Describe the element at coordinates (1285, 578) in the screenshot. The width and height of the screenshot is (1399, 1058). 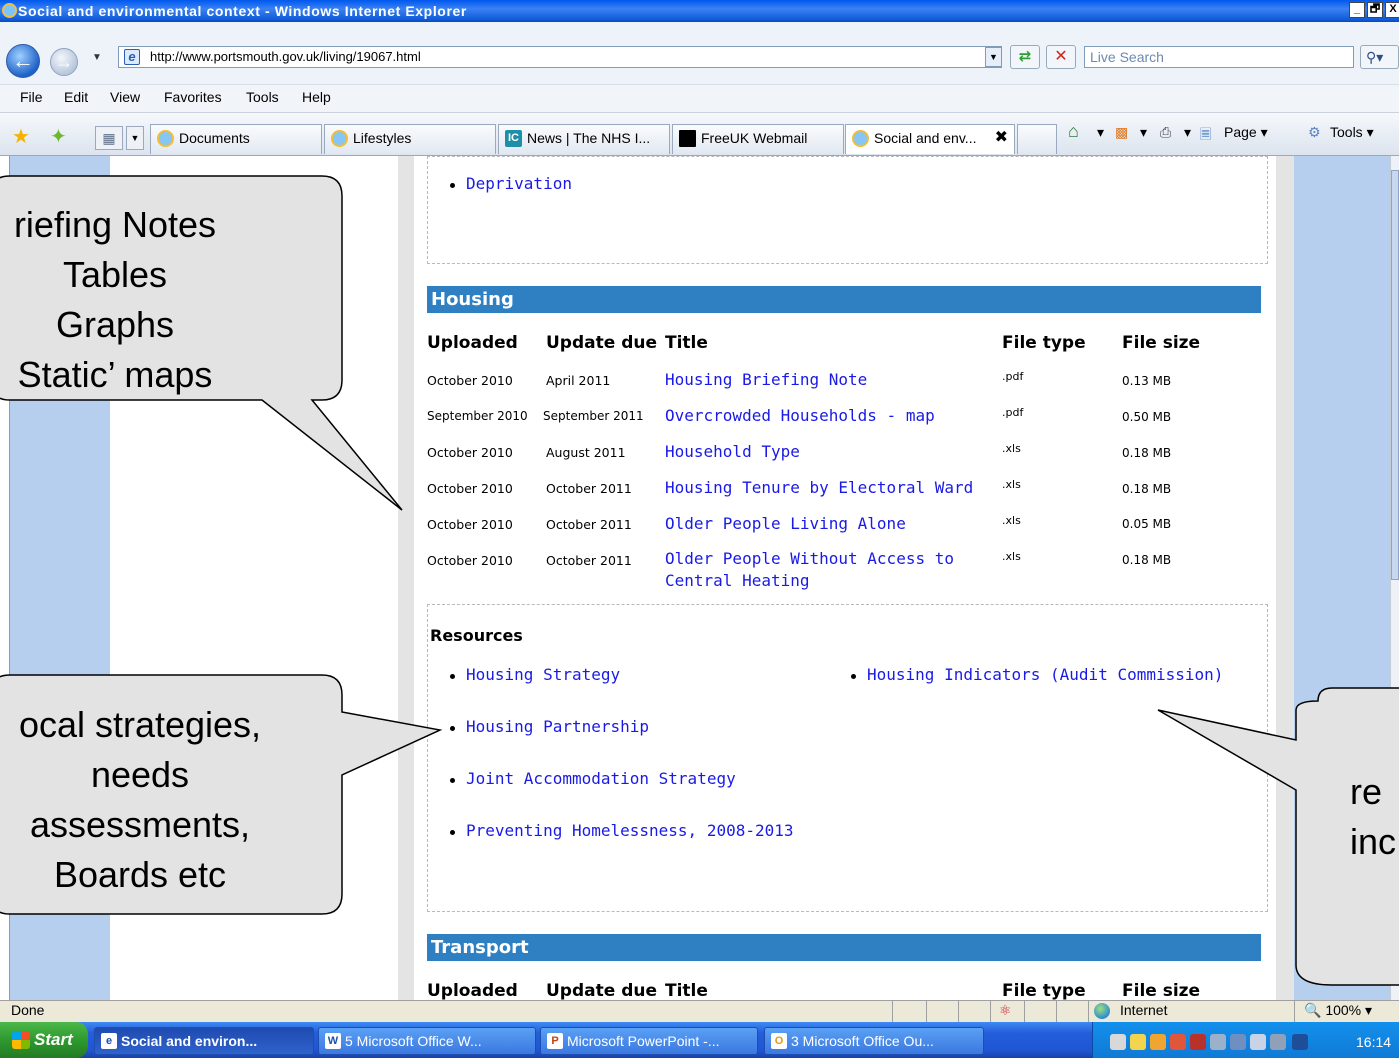
I see `content-right-rule` at that location.